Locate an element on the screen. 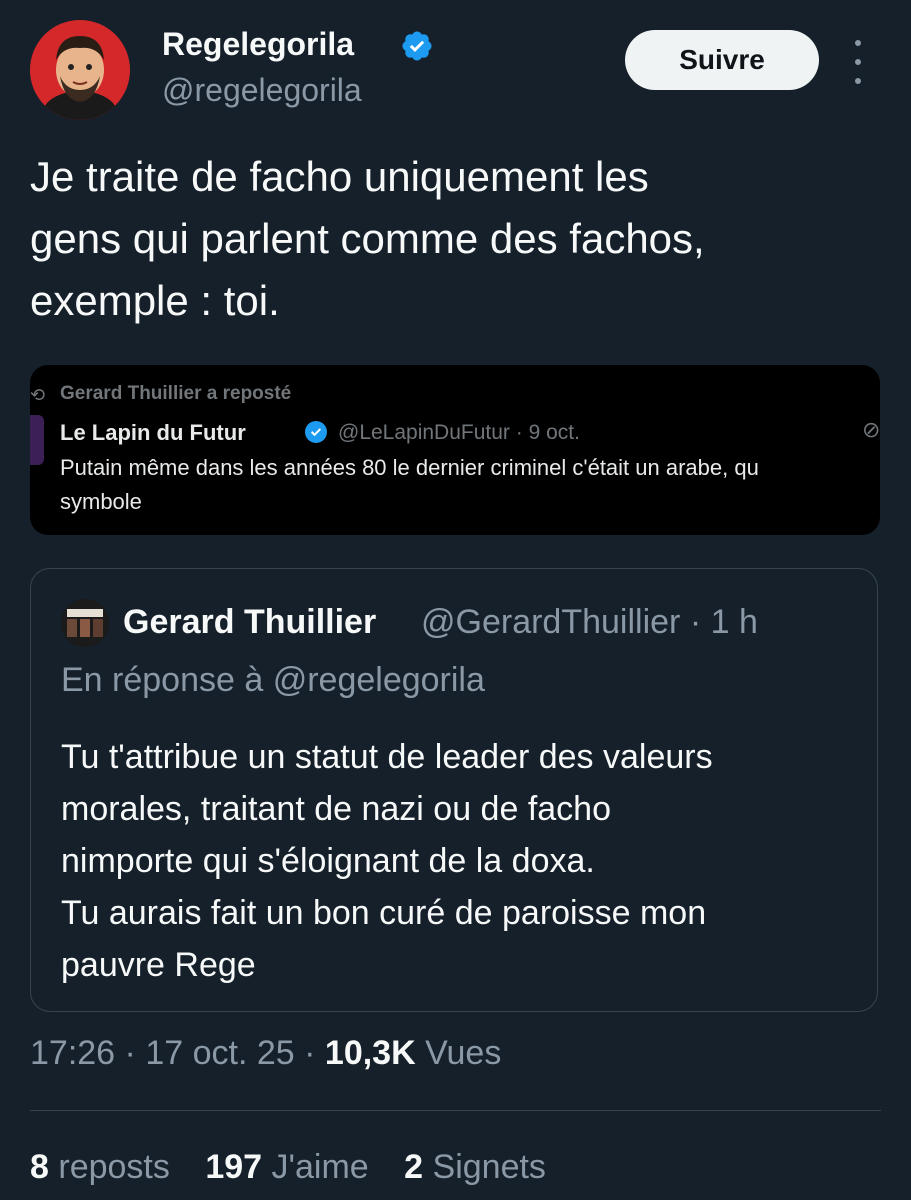 This screenshot has height=1200, width=911. author-name: Regelegorila is located at coordinates (258, 44).